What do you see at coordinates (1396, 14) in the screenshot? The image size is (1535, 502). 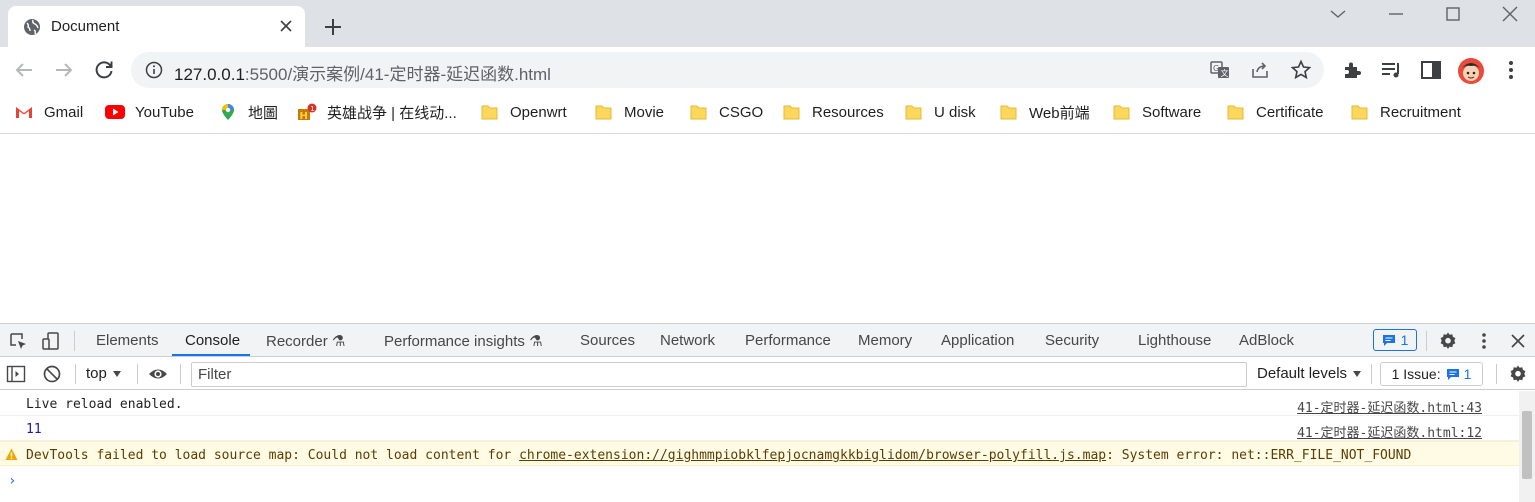 I see `minimize-icon` at bounding box center [1396, 14].